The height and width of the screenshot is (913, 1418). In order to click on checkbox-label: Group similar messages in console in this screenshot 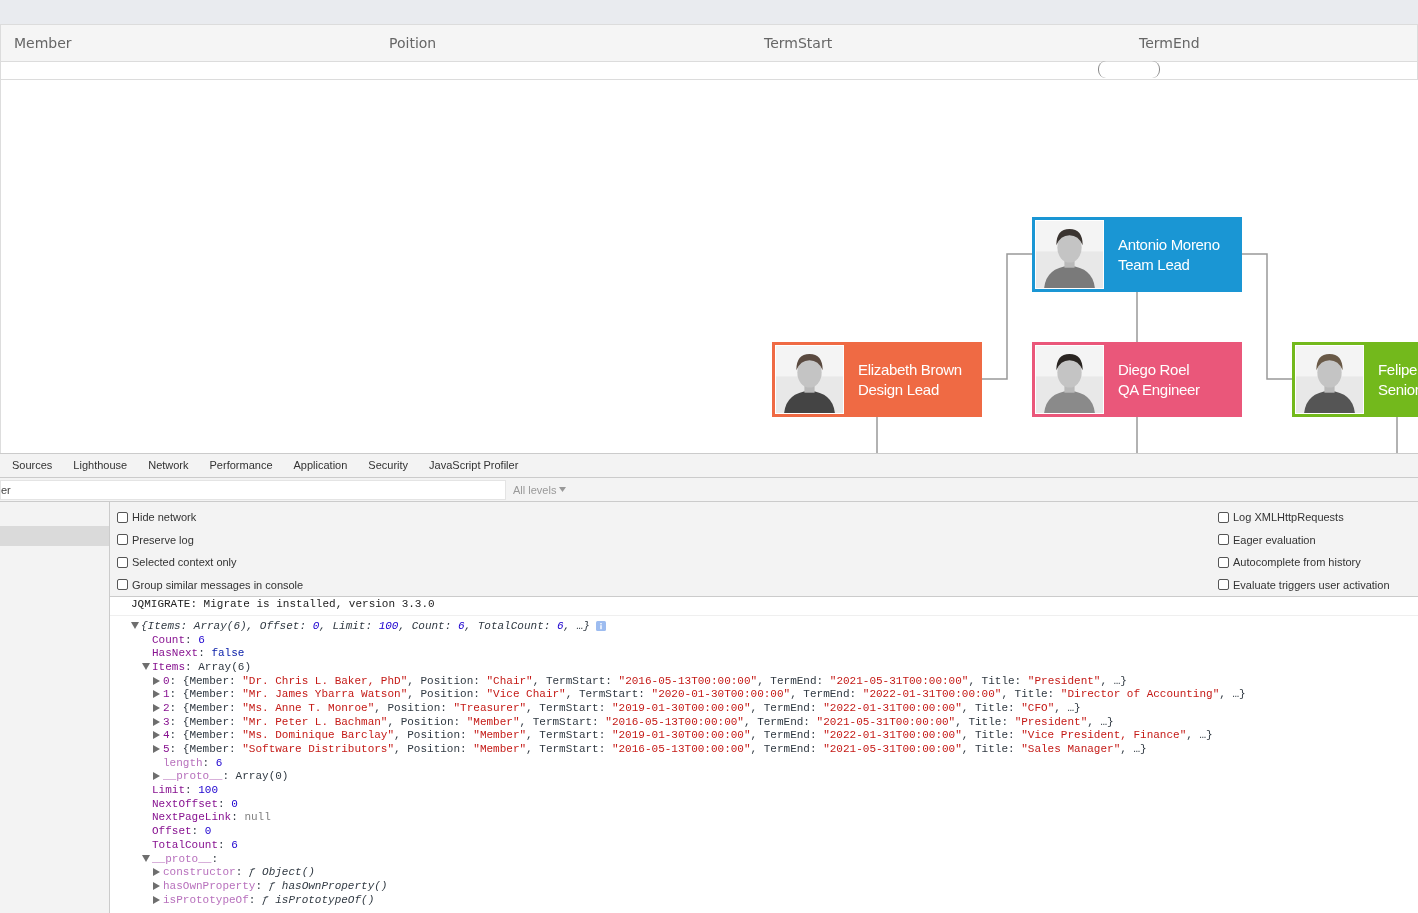, I will do `click(218, 584)`.